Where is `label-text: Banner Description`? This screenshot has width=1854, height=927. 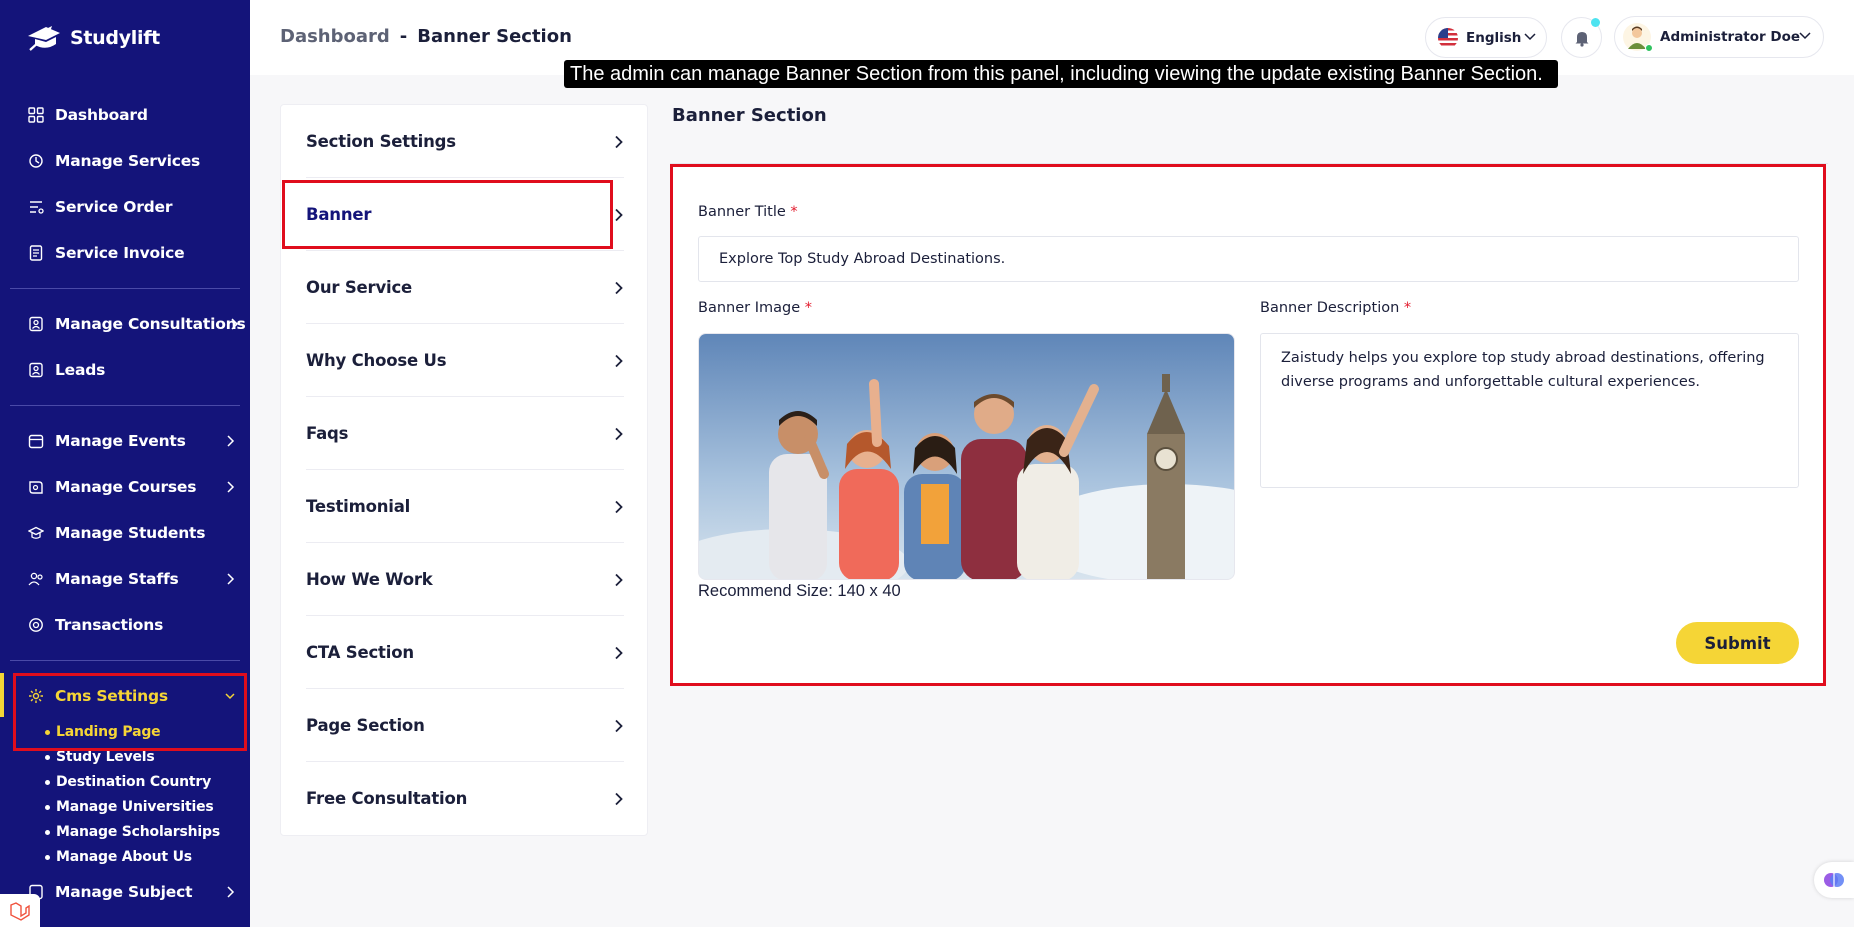
label-text: Banner Description is located at coordinates (1330, 308).